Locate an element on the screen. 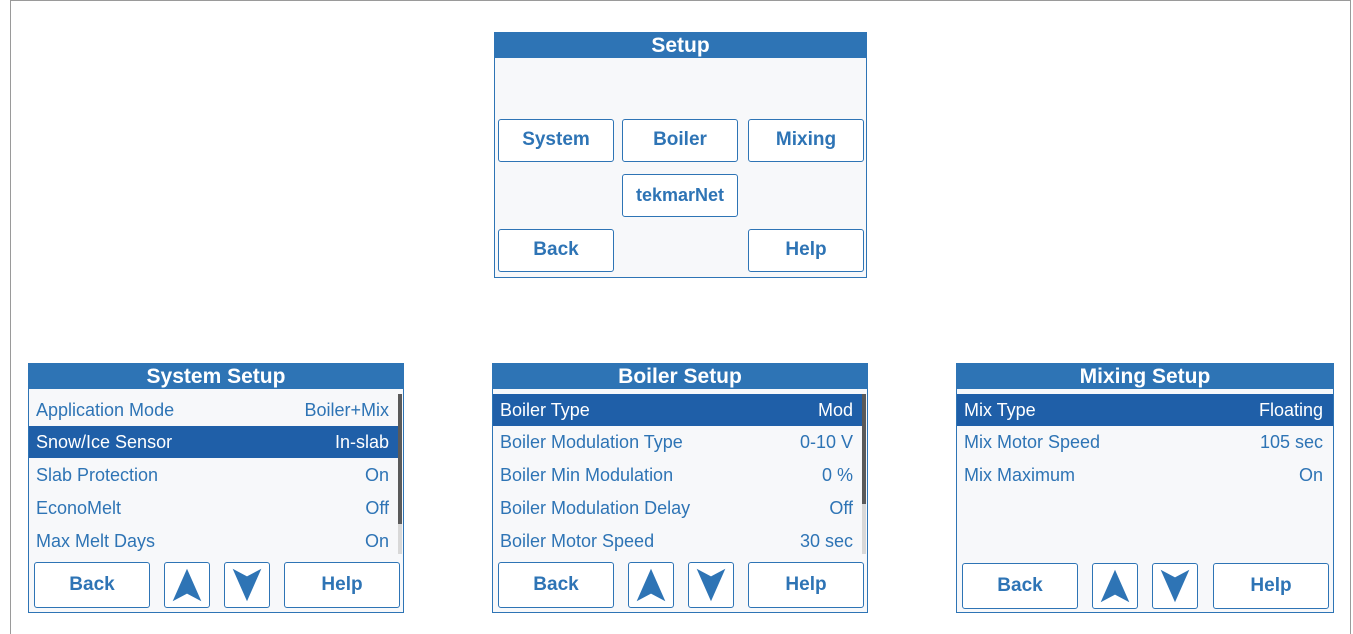 The height and width of the screenshot is (634, 1353). setting-value: 0 % is located at coordinates (837, 475).